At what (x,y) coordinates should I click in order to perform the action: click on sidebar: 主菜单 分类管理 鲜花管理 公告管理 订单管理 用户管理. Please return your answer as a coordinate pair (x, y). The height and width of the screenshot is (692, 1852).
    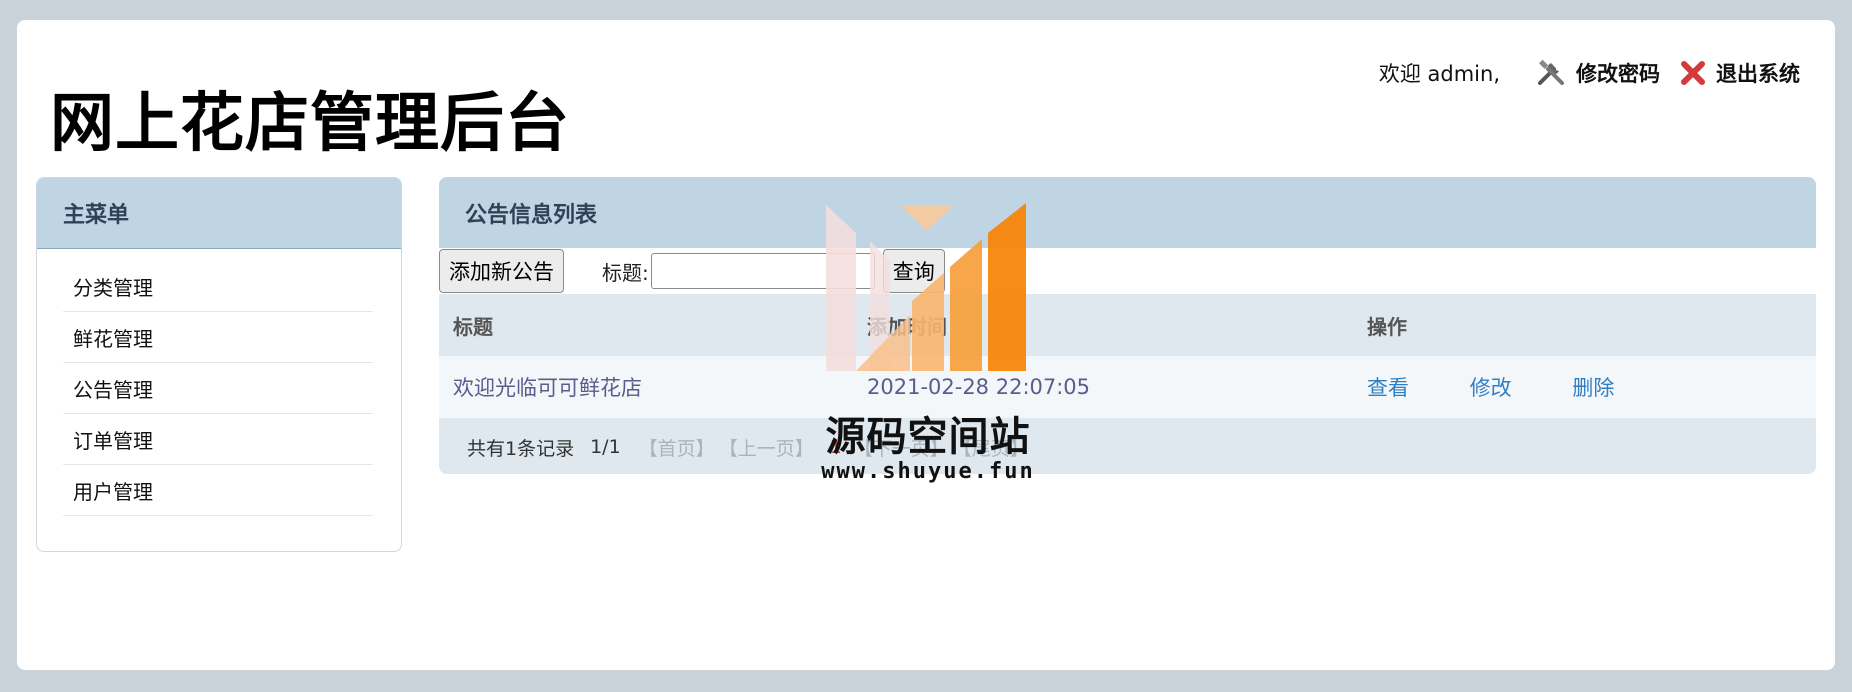
    Looking at the image, I should click on (219, 364).